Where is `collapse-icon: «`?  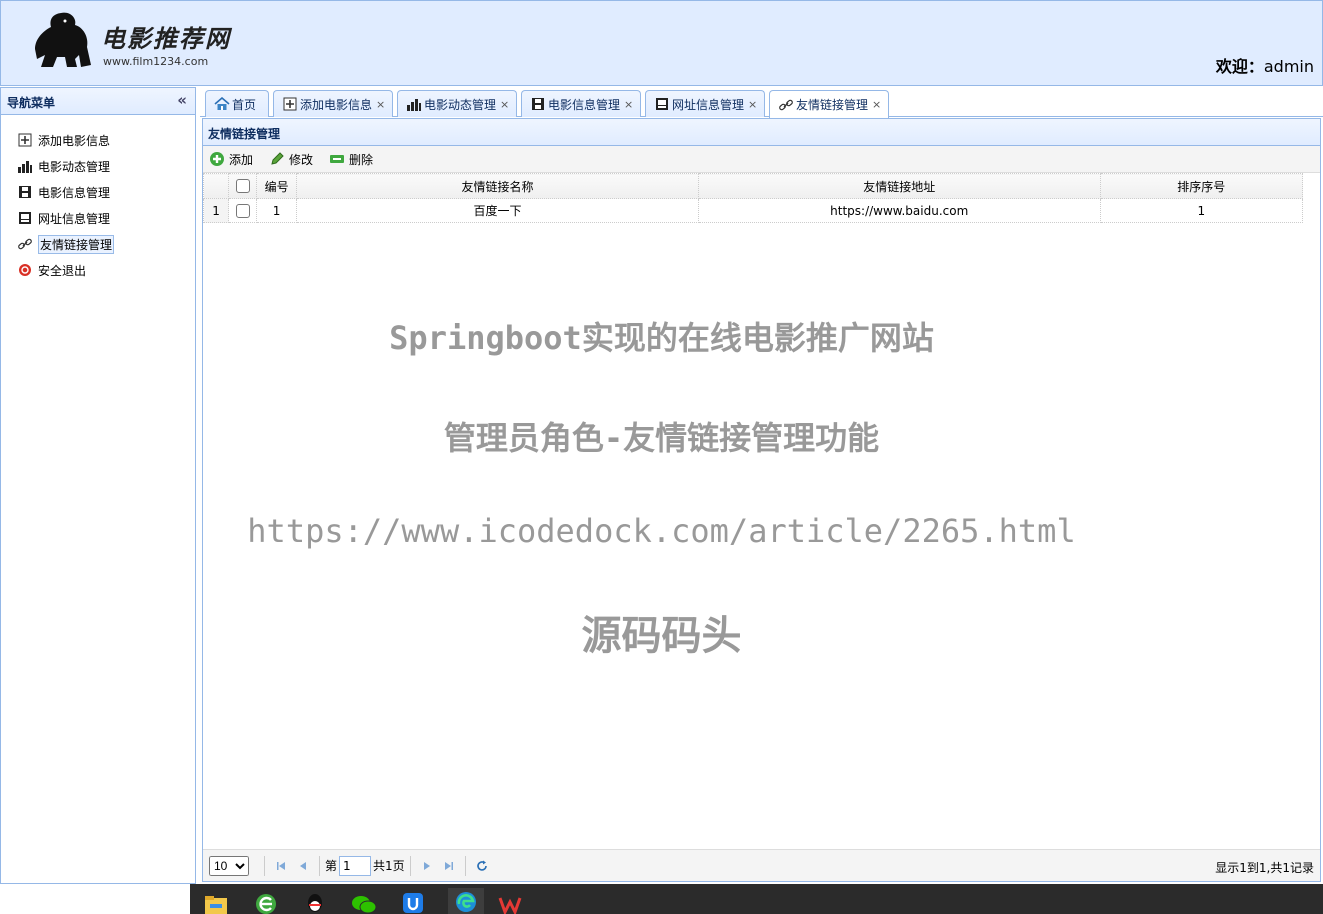
collapse-icon: « is located at coordinates (182, 100).